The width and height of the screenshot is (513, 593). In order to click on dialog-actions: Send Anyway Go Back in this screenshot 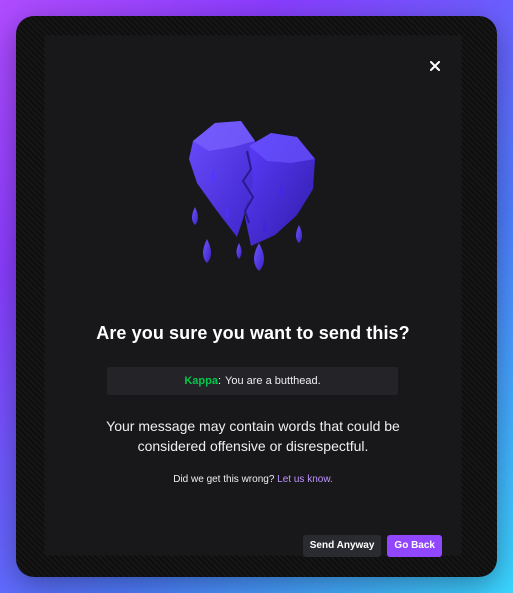, I will do `click(372, 546)`.